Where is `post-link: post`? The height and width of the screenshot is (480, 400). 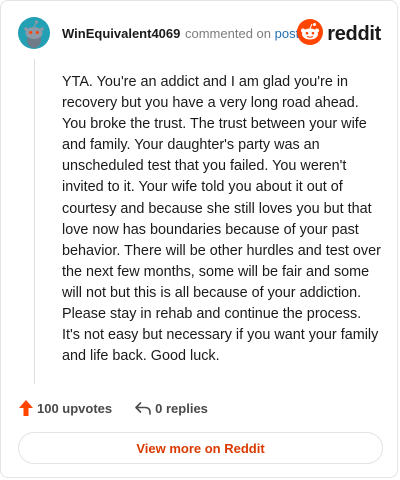 post-link: post is located at coordinates (287, 33).